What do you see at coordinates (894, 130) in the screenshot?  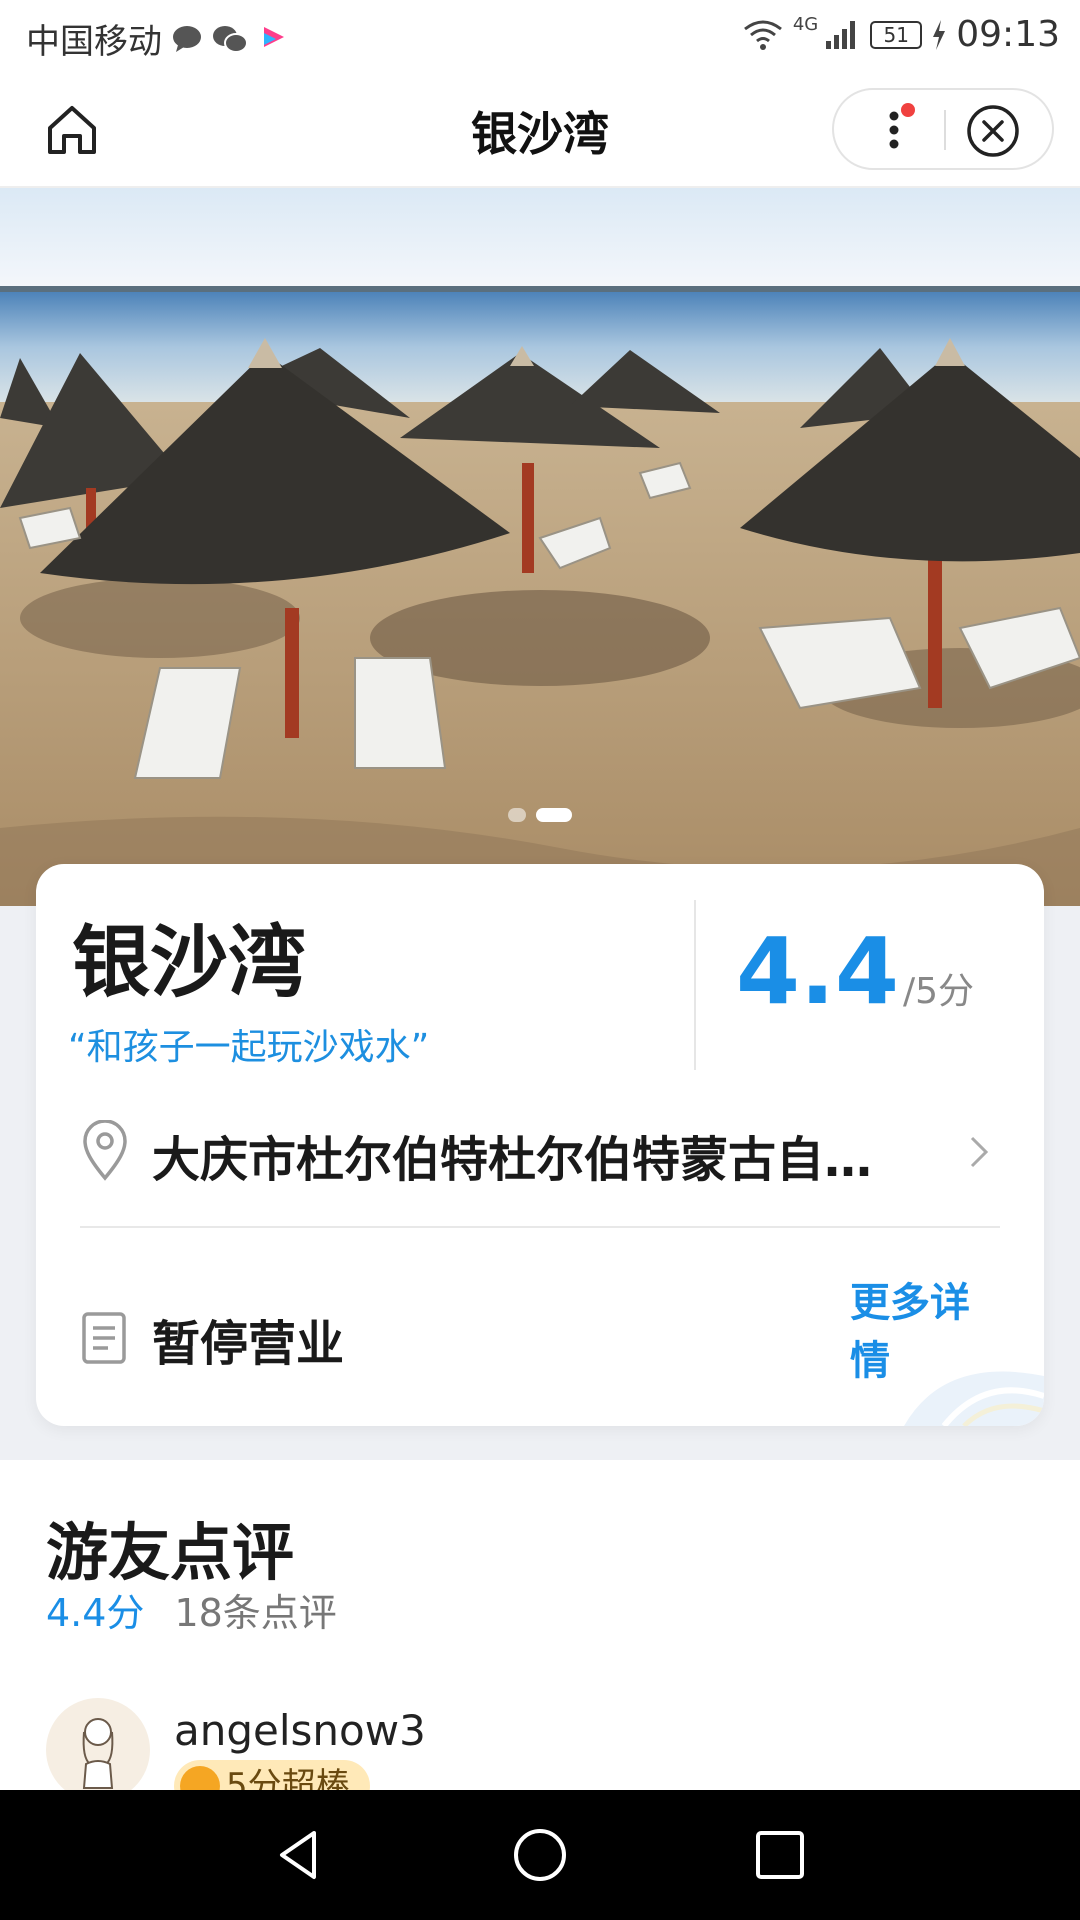 I see `more-dots-icon` at bounding box center [894, 130].